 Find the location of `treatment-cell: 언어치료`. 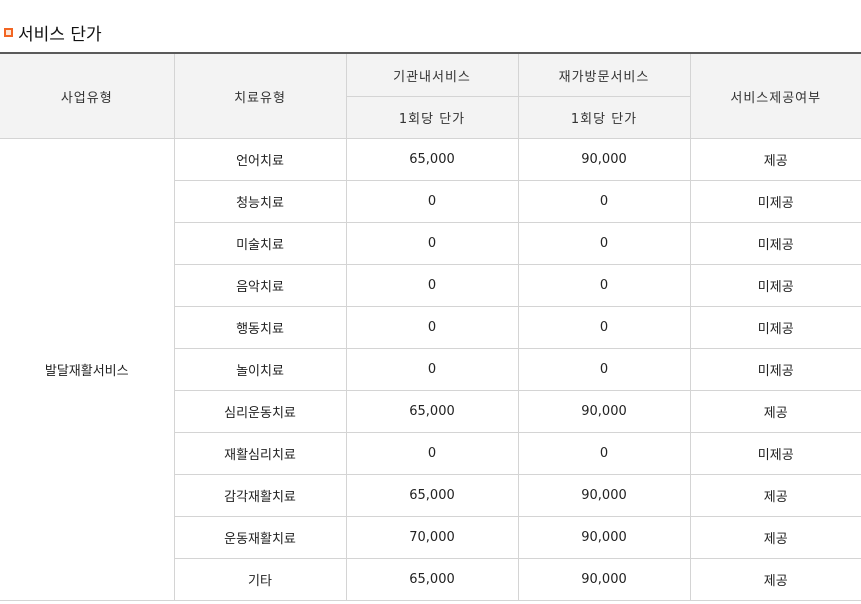

treatment-cell: 언어치료 is located at coordinates (260, 159).